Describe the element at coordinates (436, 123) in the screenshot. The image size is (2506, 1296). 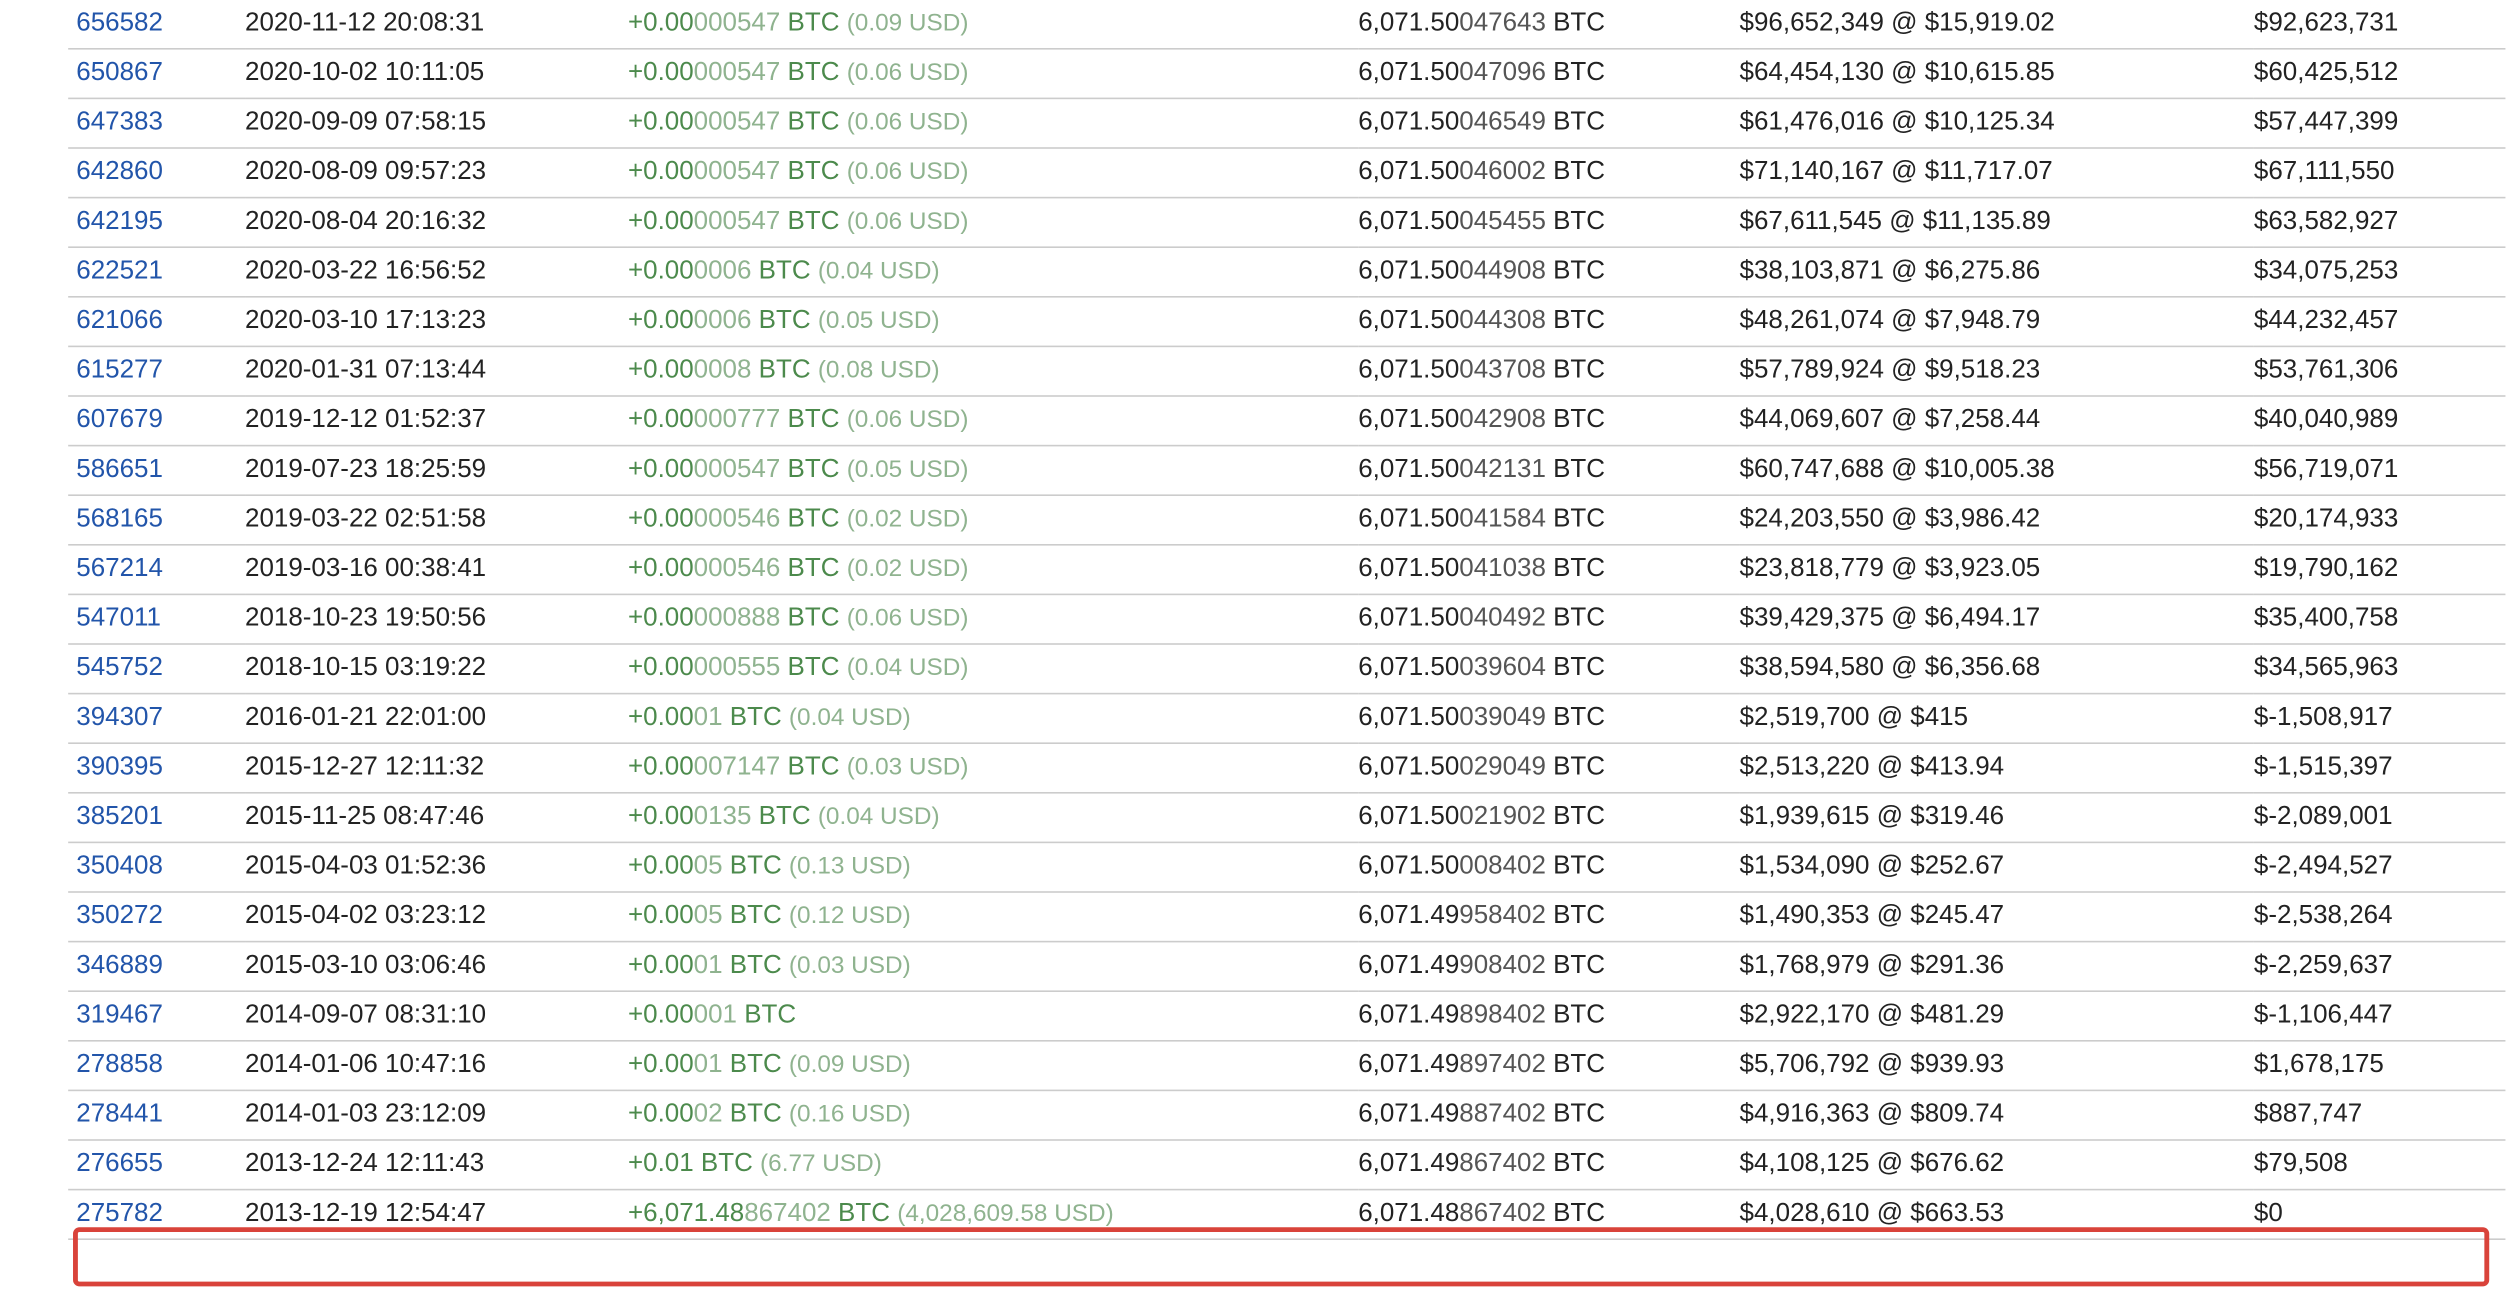
I see `time-cell: 2020-09-09 07:58:15` at that location.